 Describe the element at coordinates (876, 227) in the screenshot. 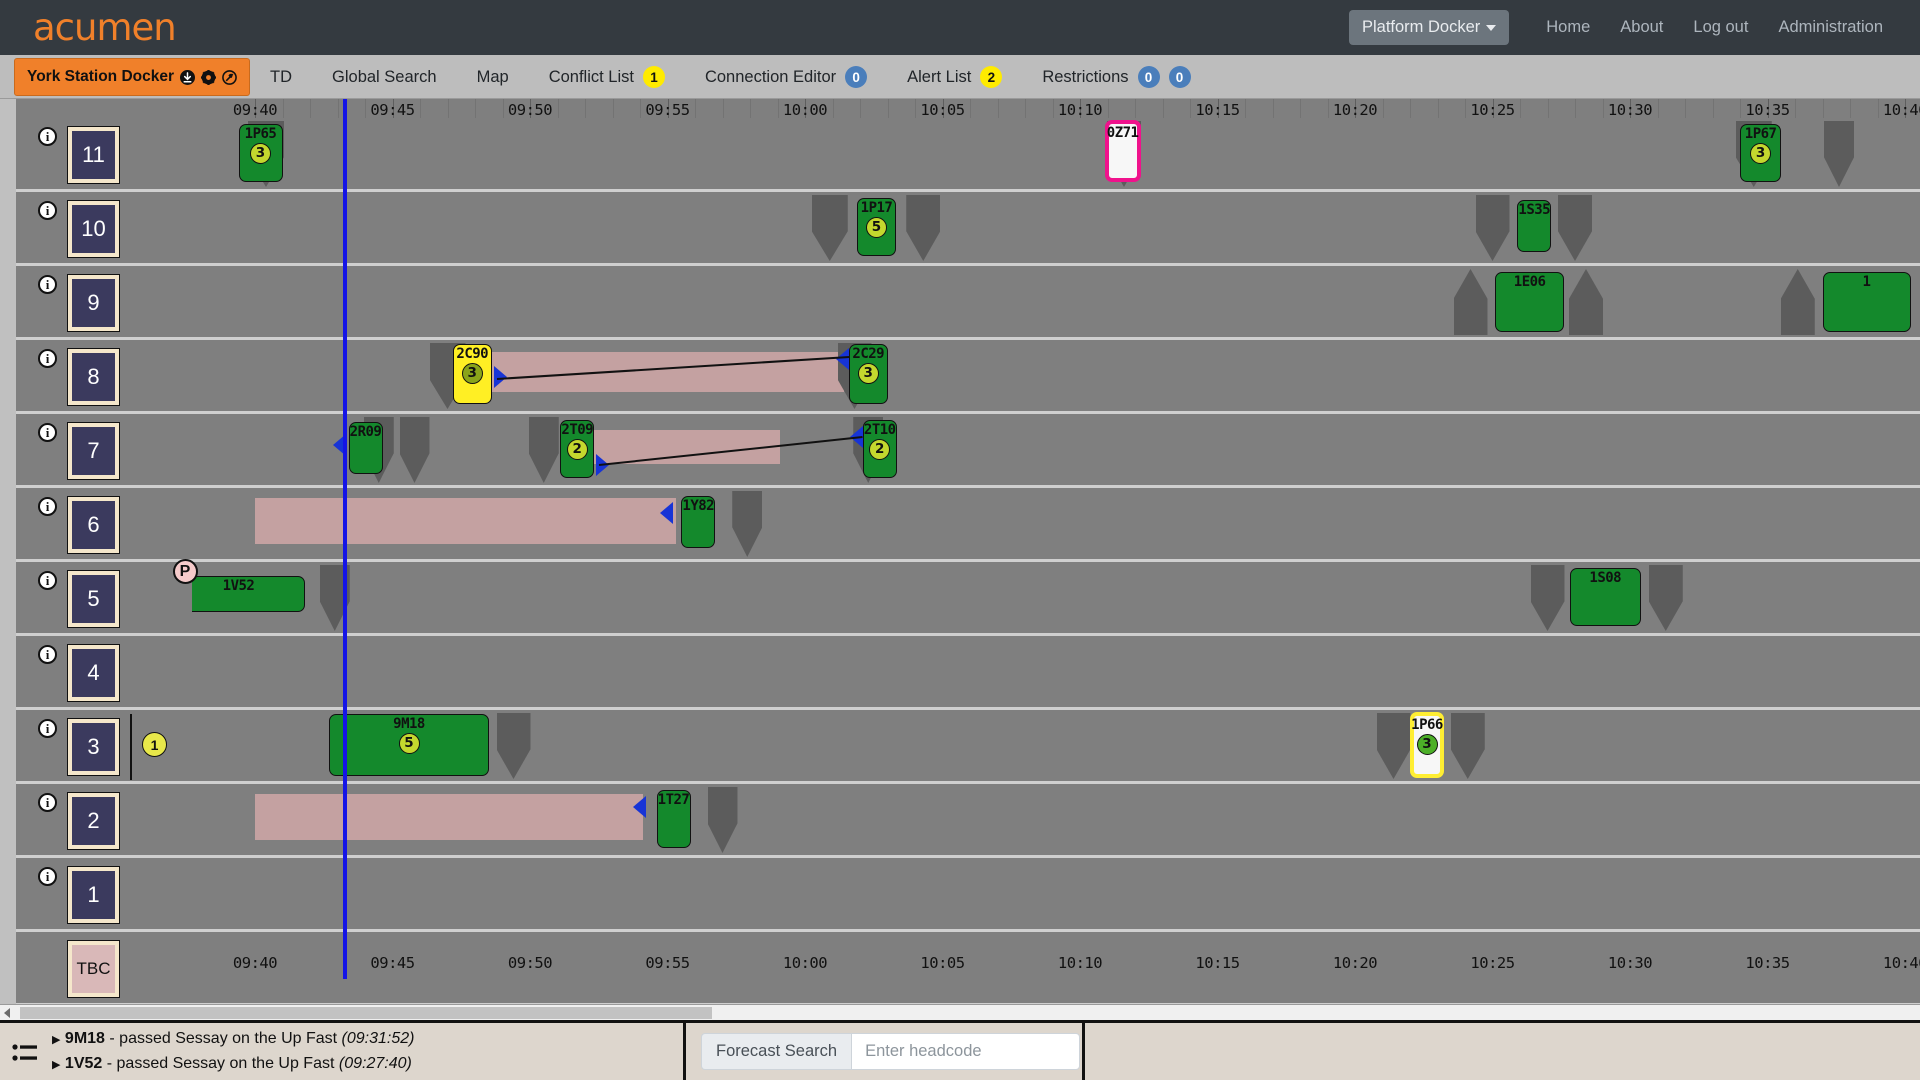

I see `train-block-1p17: 1P17 5` at that location.